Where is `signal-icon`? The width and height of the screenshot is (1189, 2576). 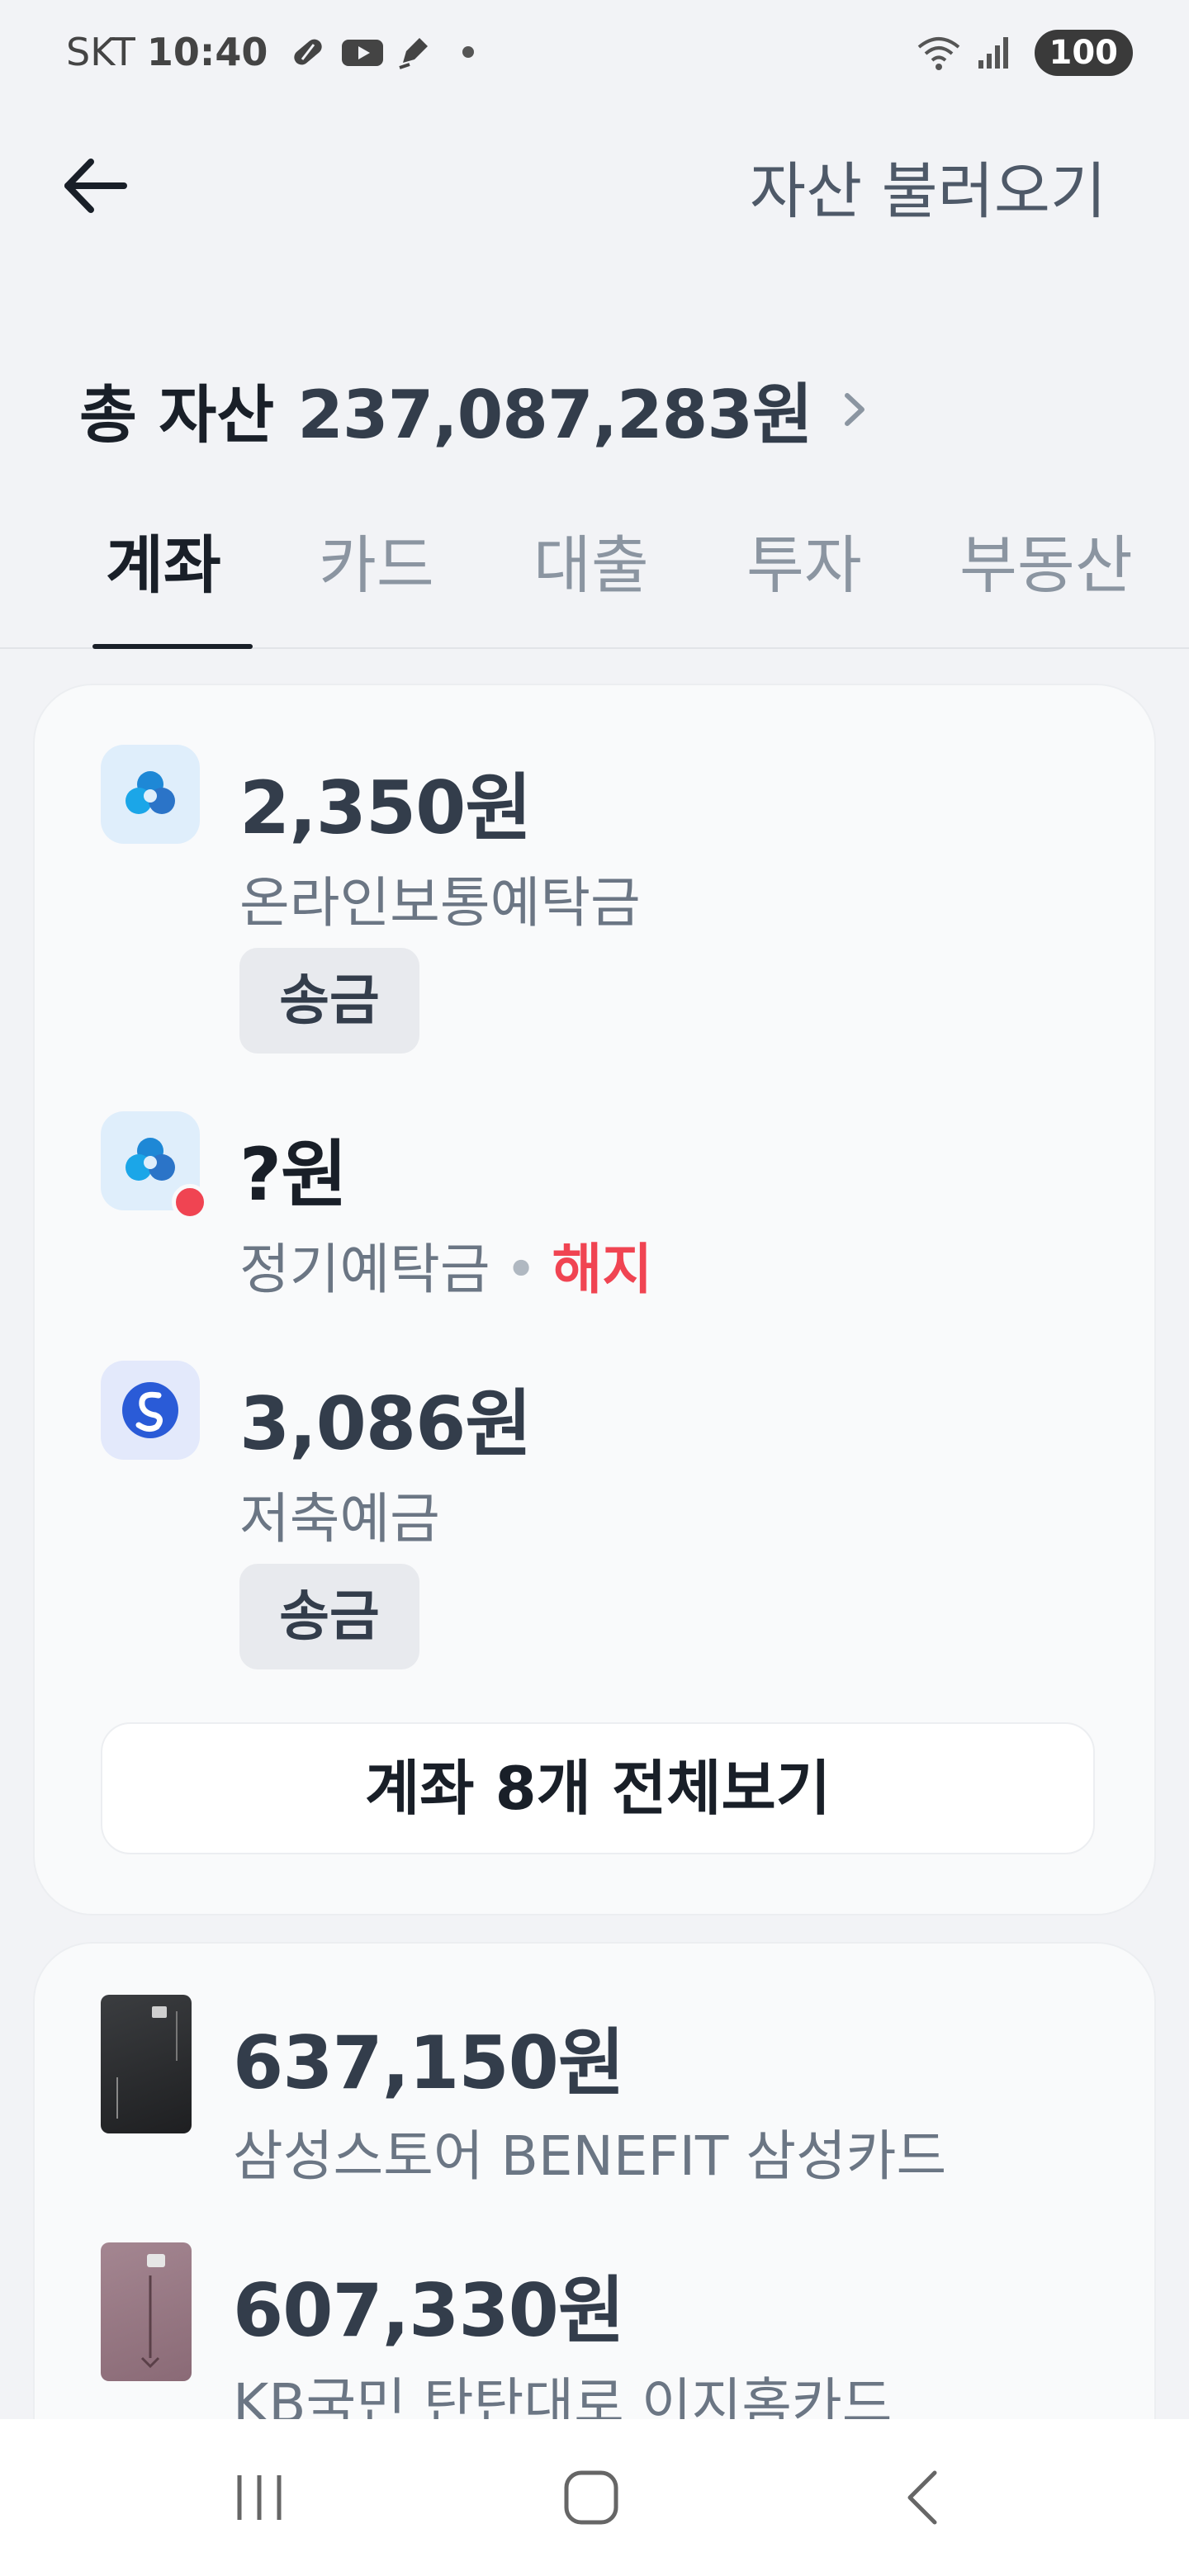 signal-icon is located at coordinates (995, 52).